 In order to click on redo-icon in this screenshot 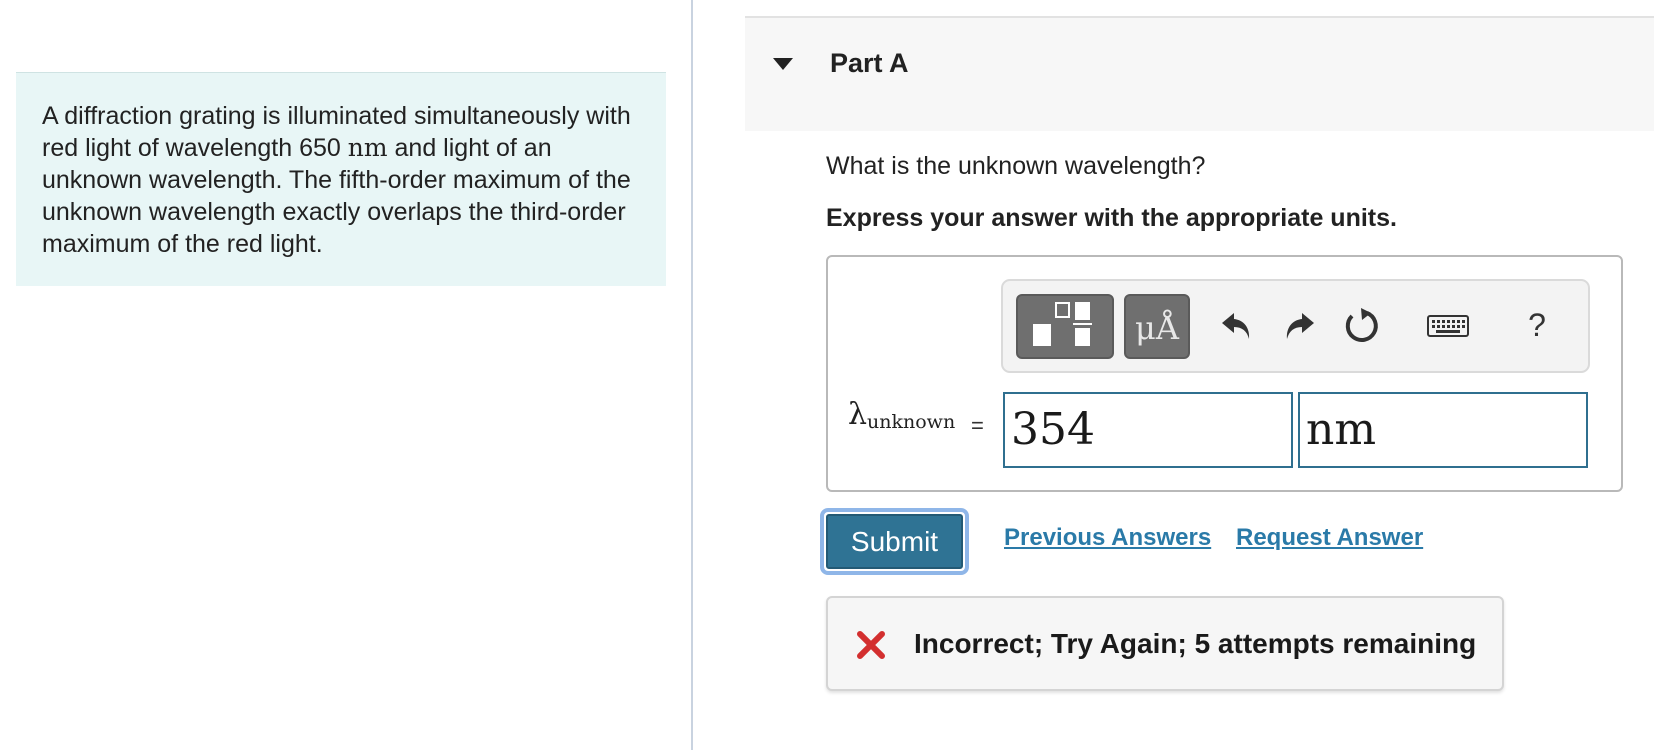, I will do `click(1300, 326)`.